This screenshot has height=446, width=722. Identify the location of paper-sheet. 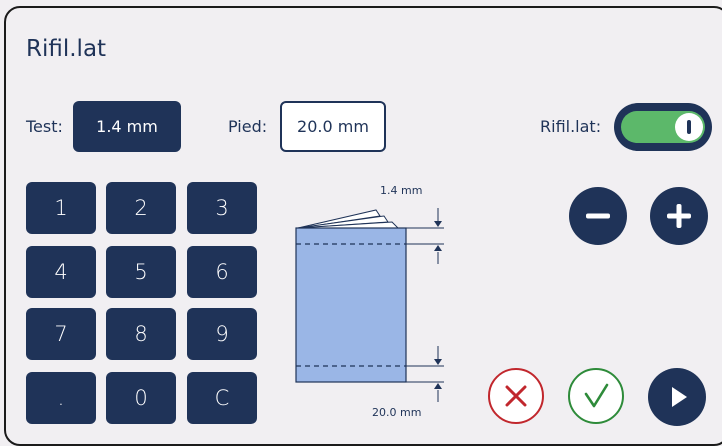
(351, 305).